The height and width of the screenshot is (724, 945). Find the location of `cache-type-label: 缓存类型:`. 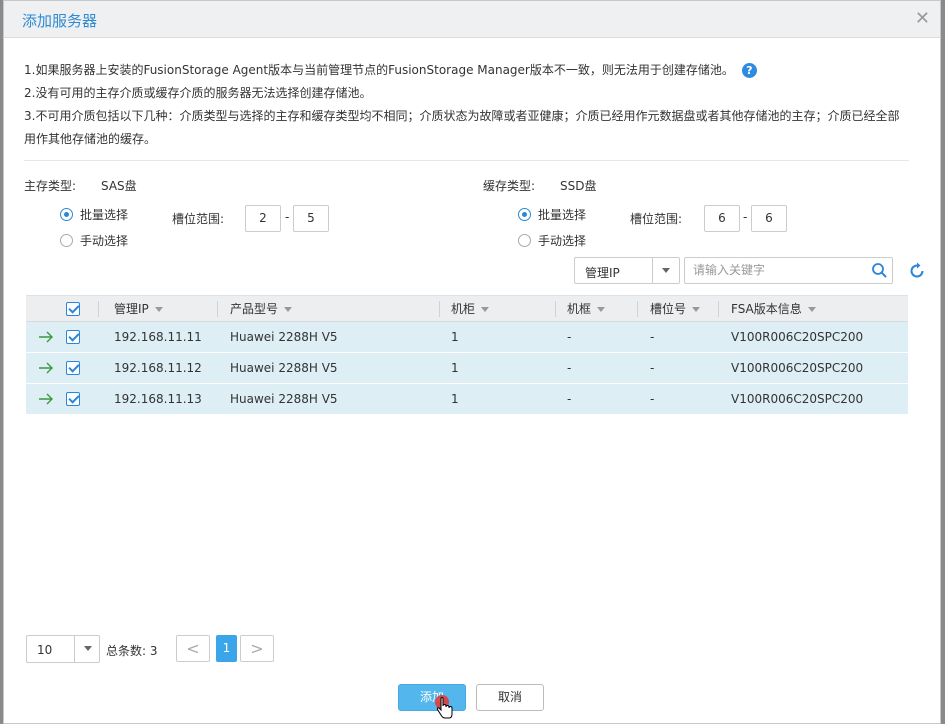

cache-type-label: 缓存类型: is located at coordinates (509, 186).